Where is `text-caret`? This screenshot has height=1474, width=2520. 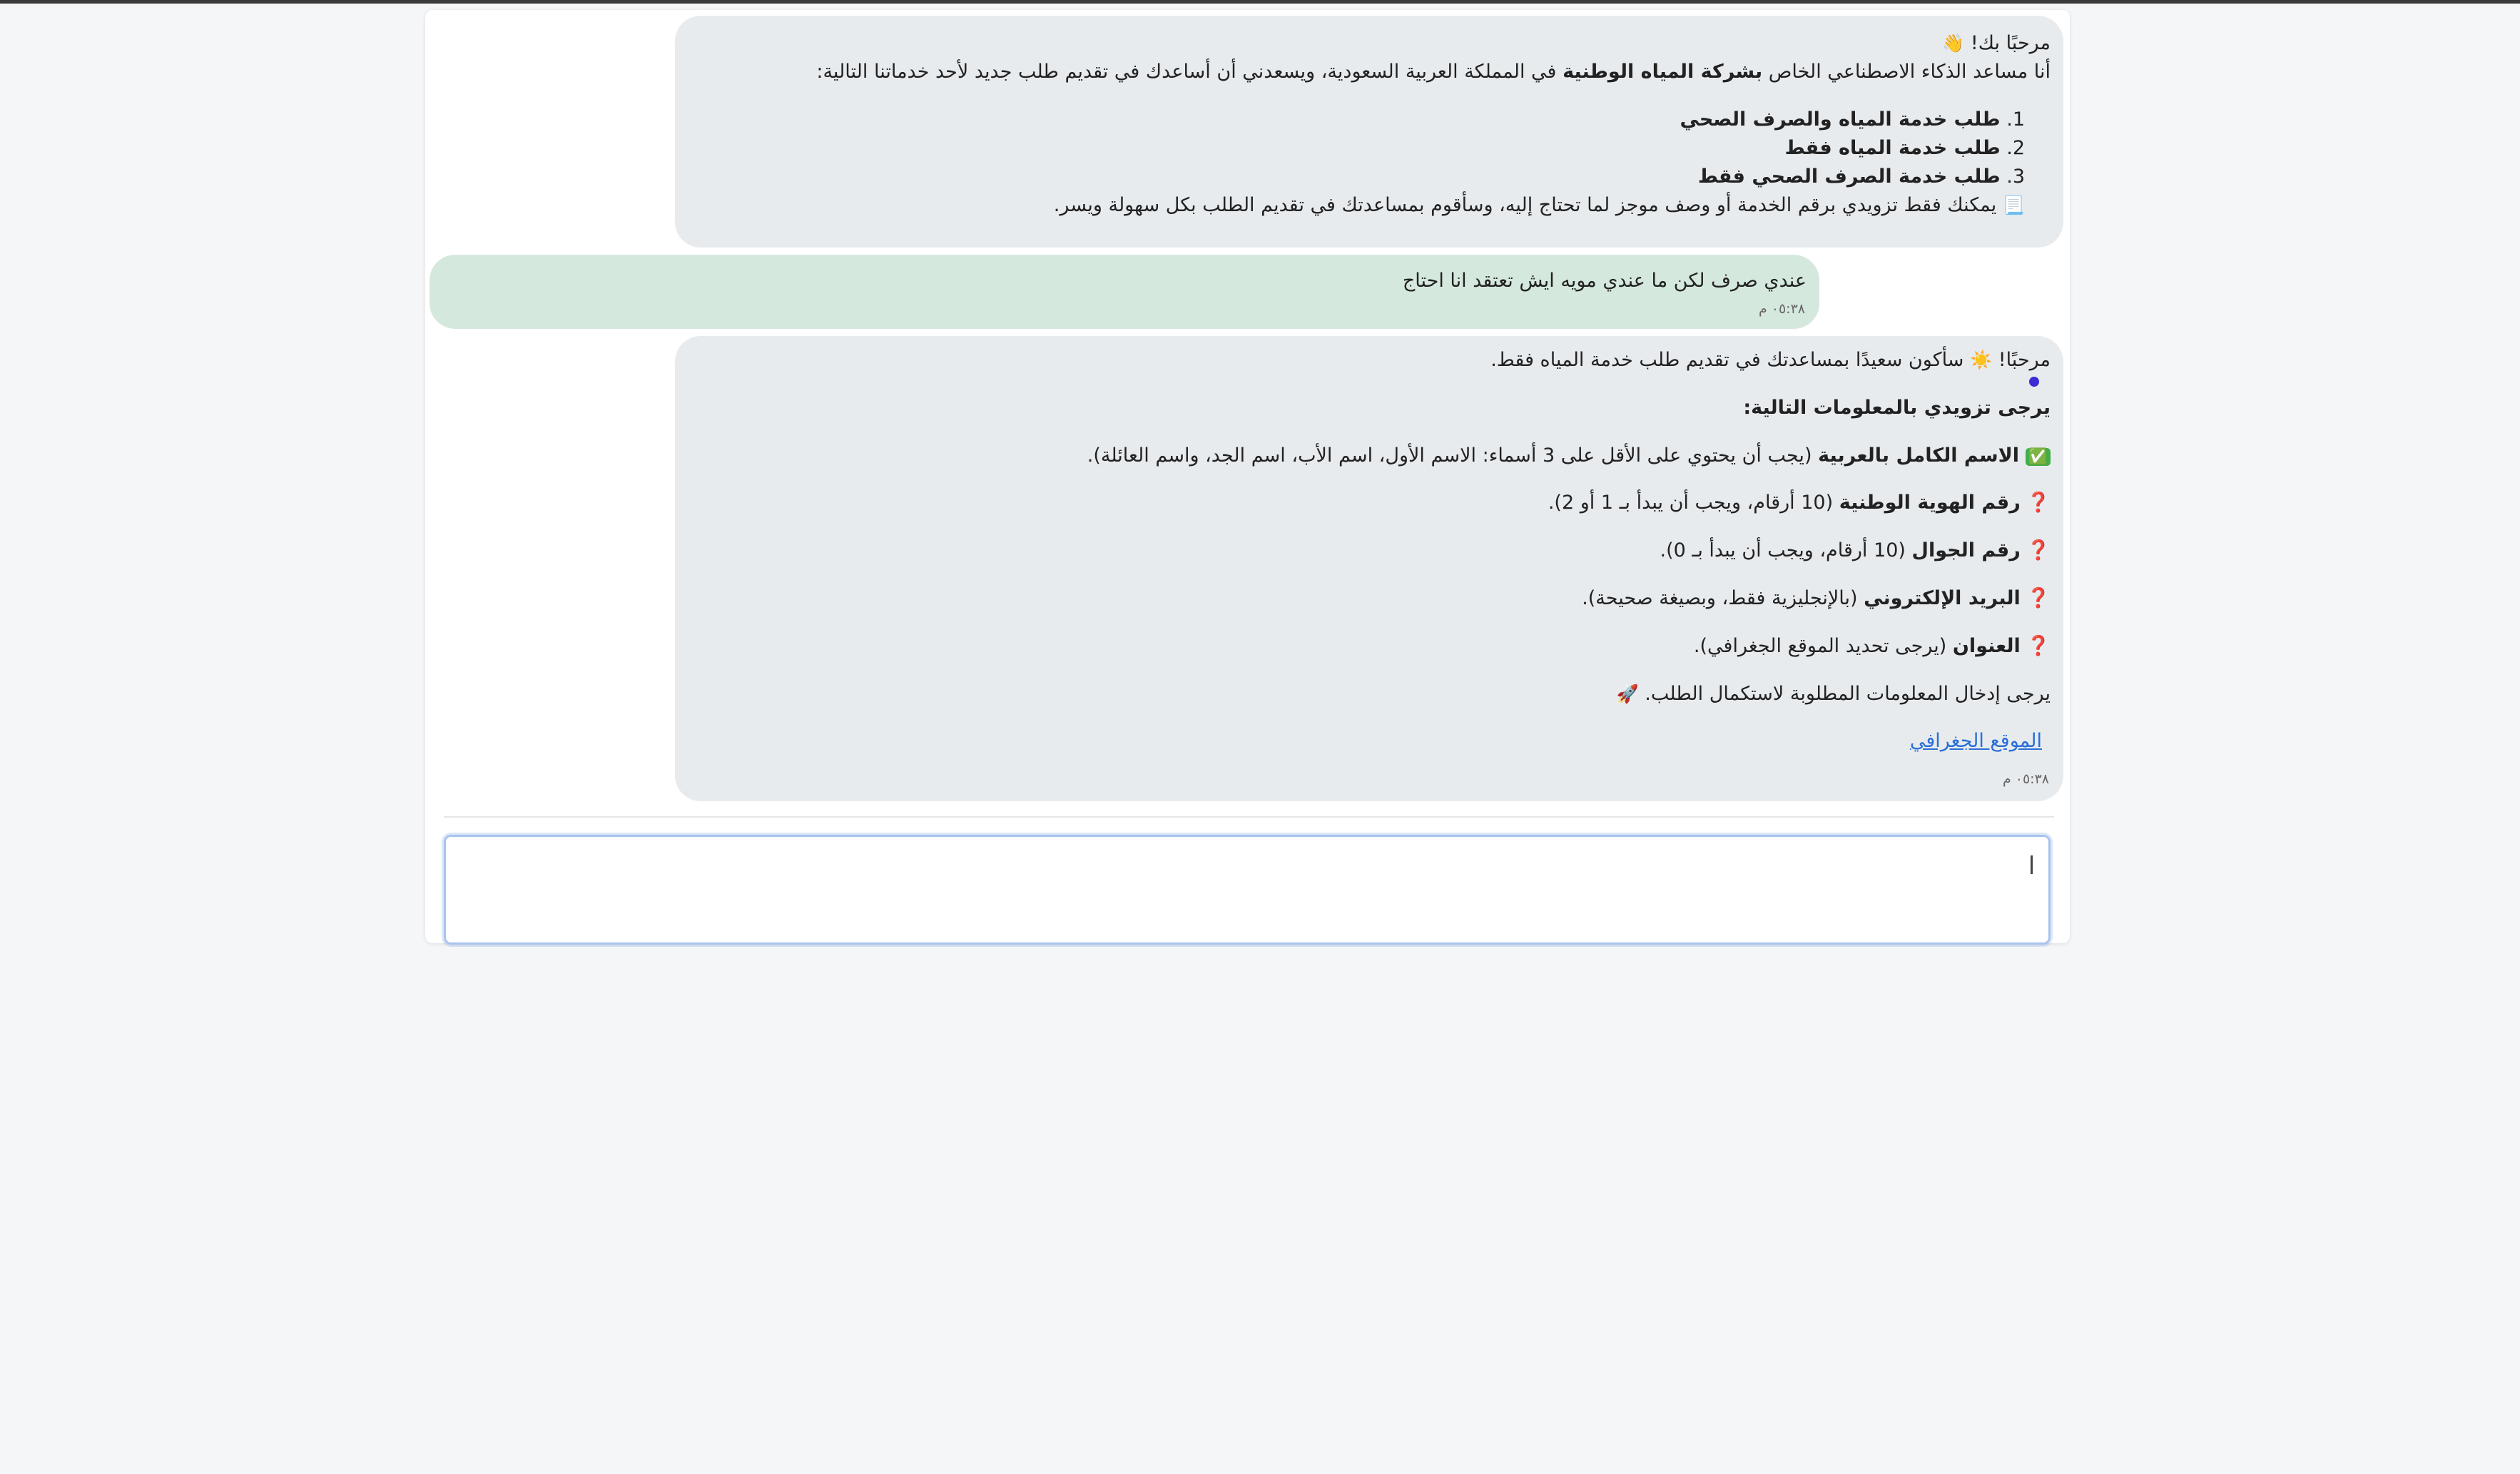 text-caret is located at coordinates (2032, 864).